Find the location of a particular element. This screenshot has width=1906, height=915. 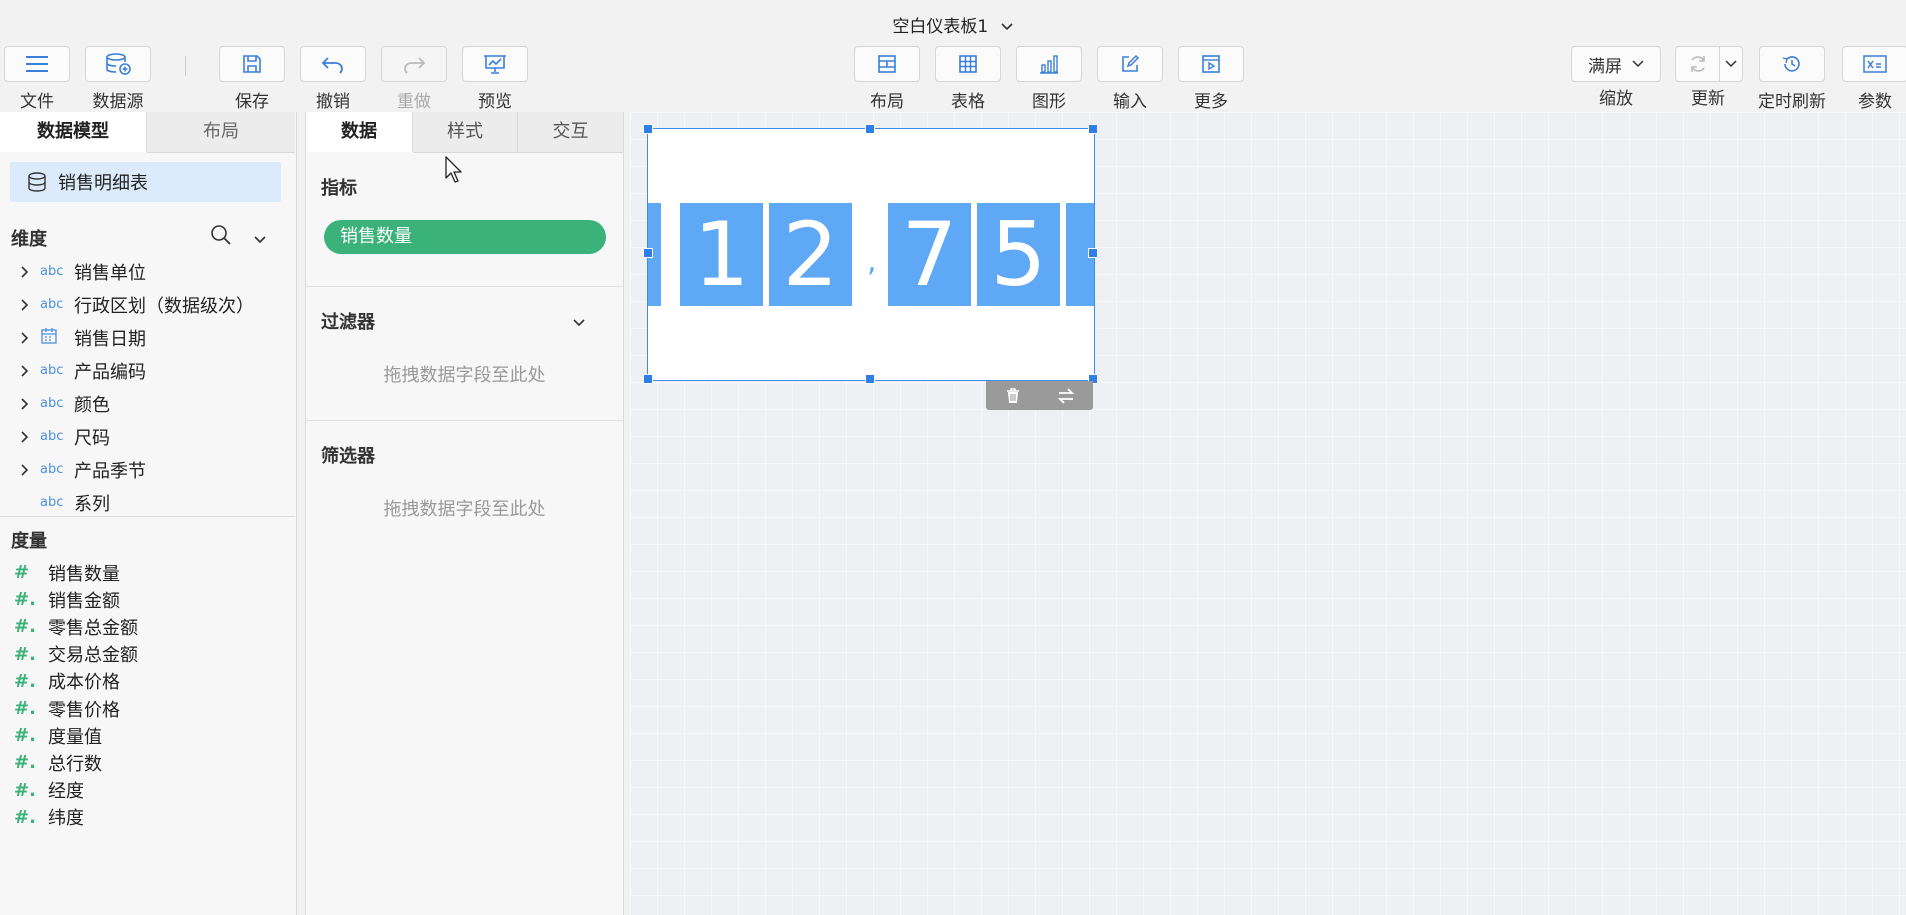

table-label: 表格 is located at coordinates (968, 102).